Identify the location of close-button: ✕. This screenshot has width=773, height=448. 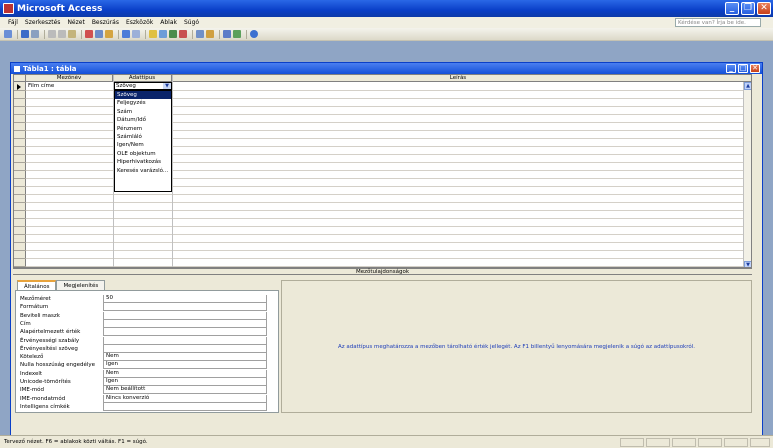
(764, 8).